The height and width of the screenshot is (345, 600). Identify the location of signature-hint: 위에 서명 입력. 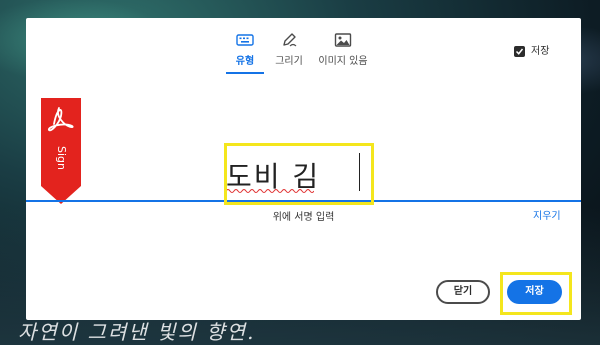
(303, 217).